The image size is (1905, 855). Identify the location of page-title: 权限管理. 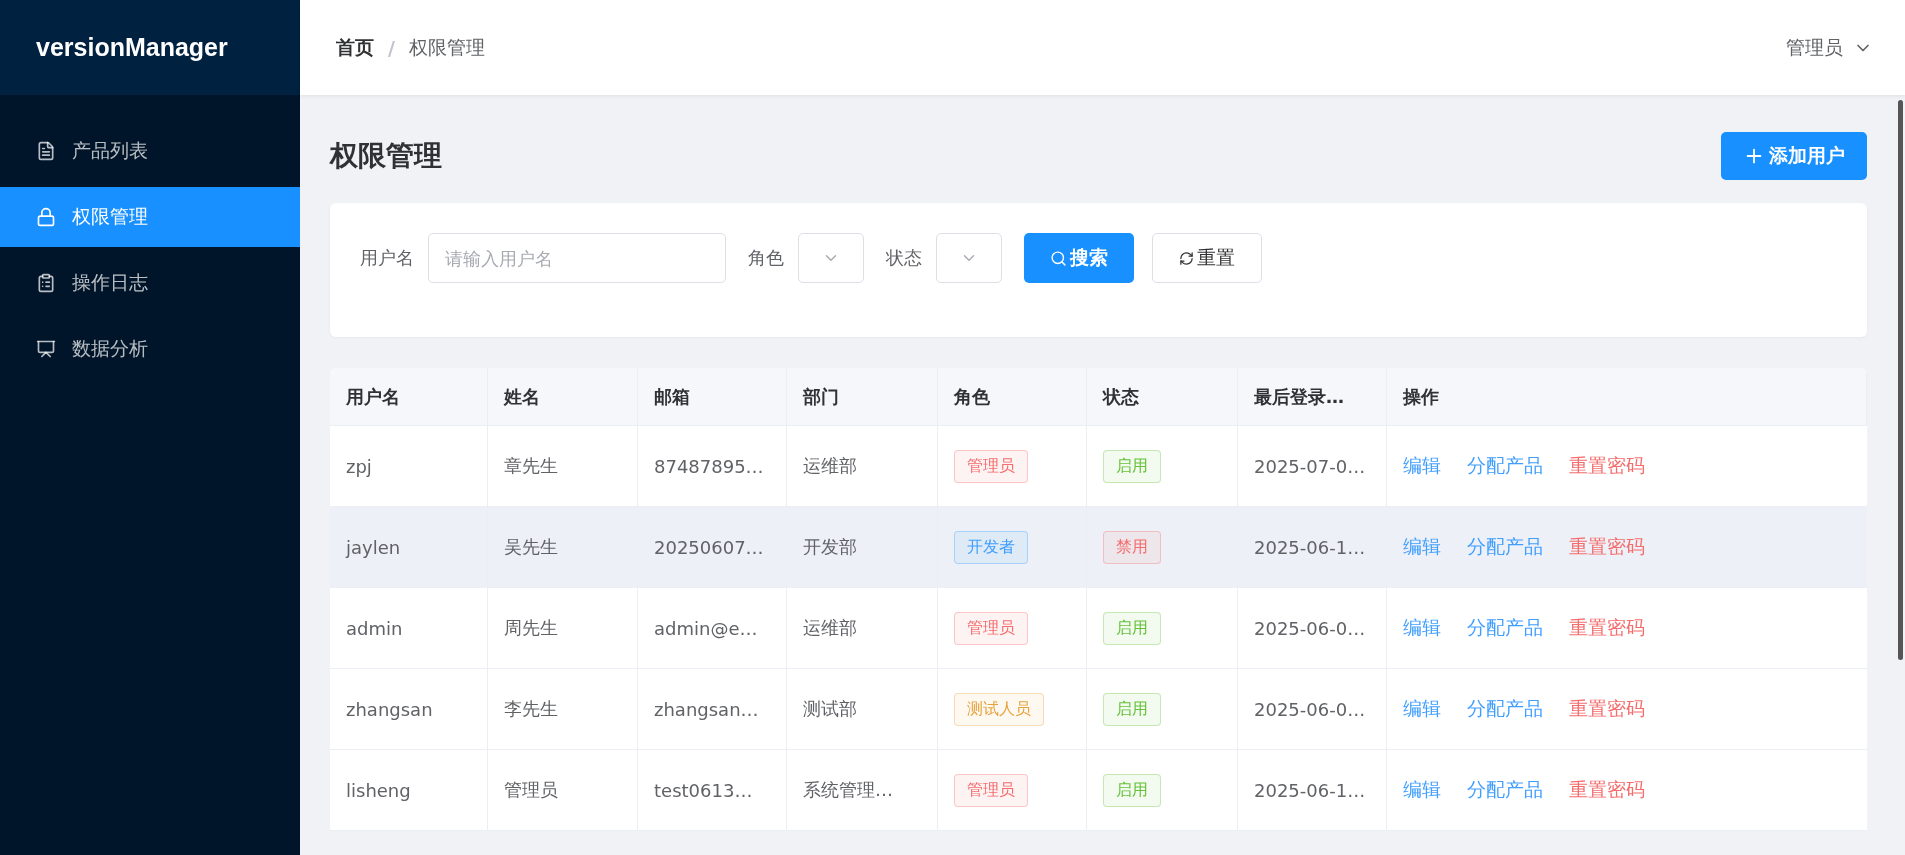
(386, 156).